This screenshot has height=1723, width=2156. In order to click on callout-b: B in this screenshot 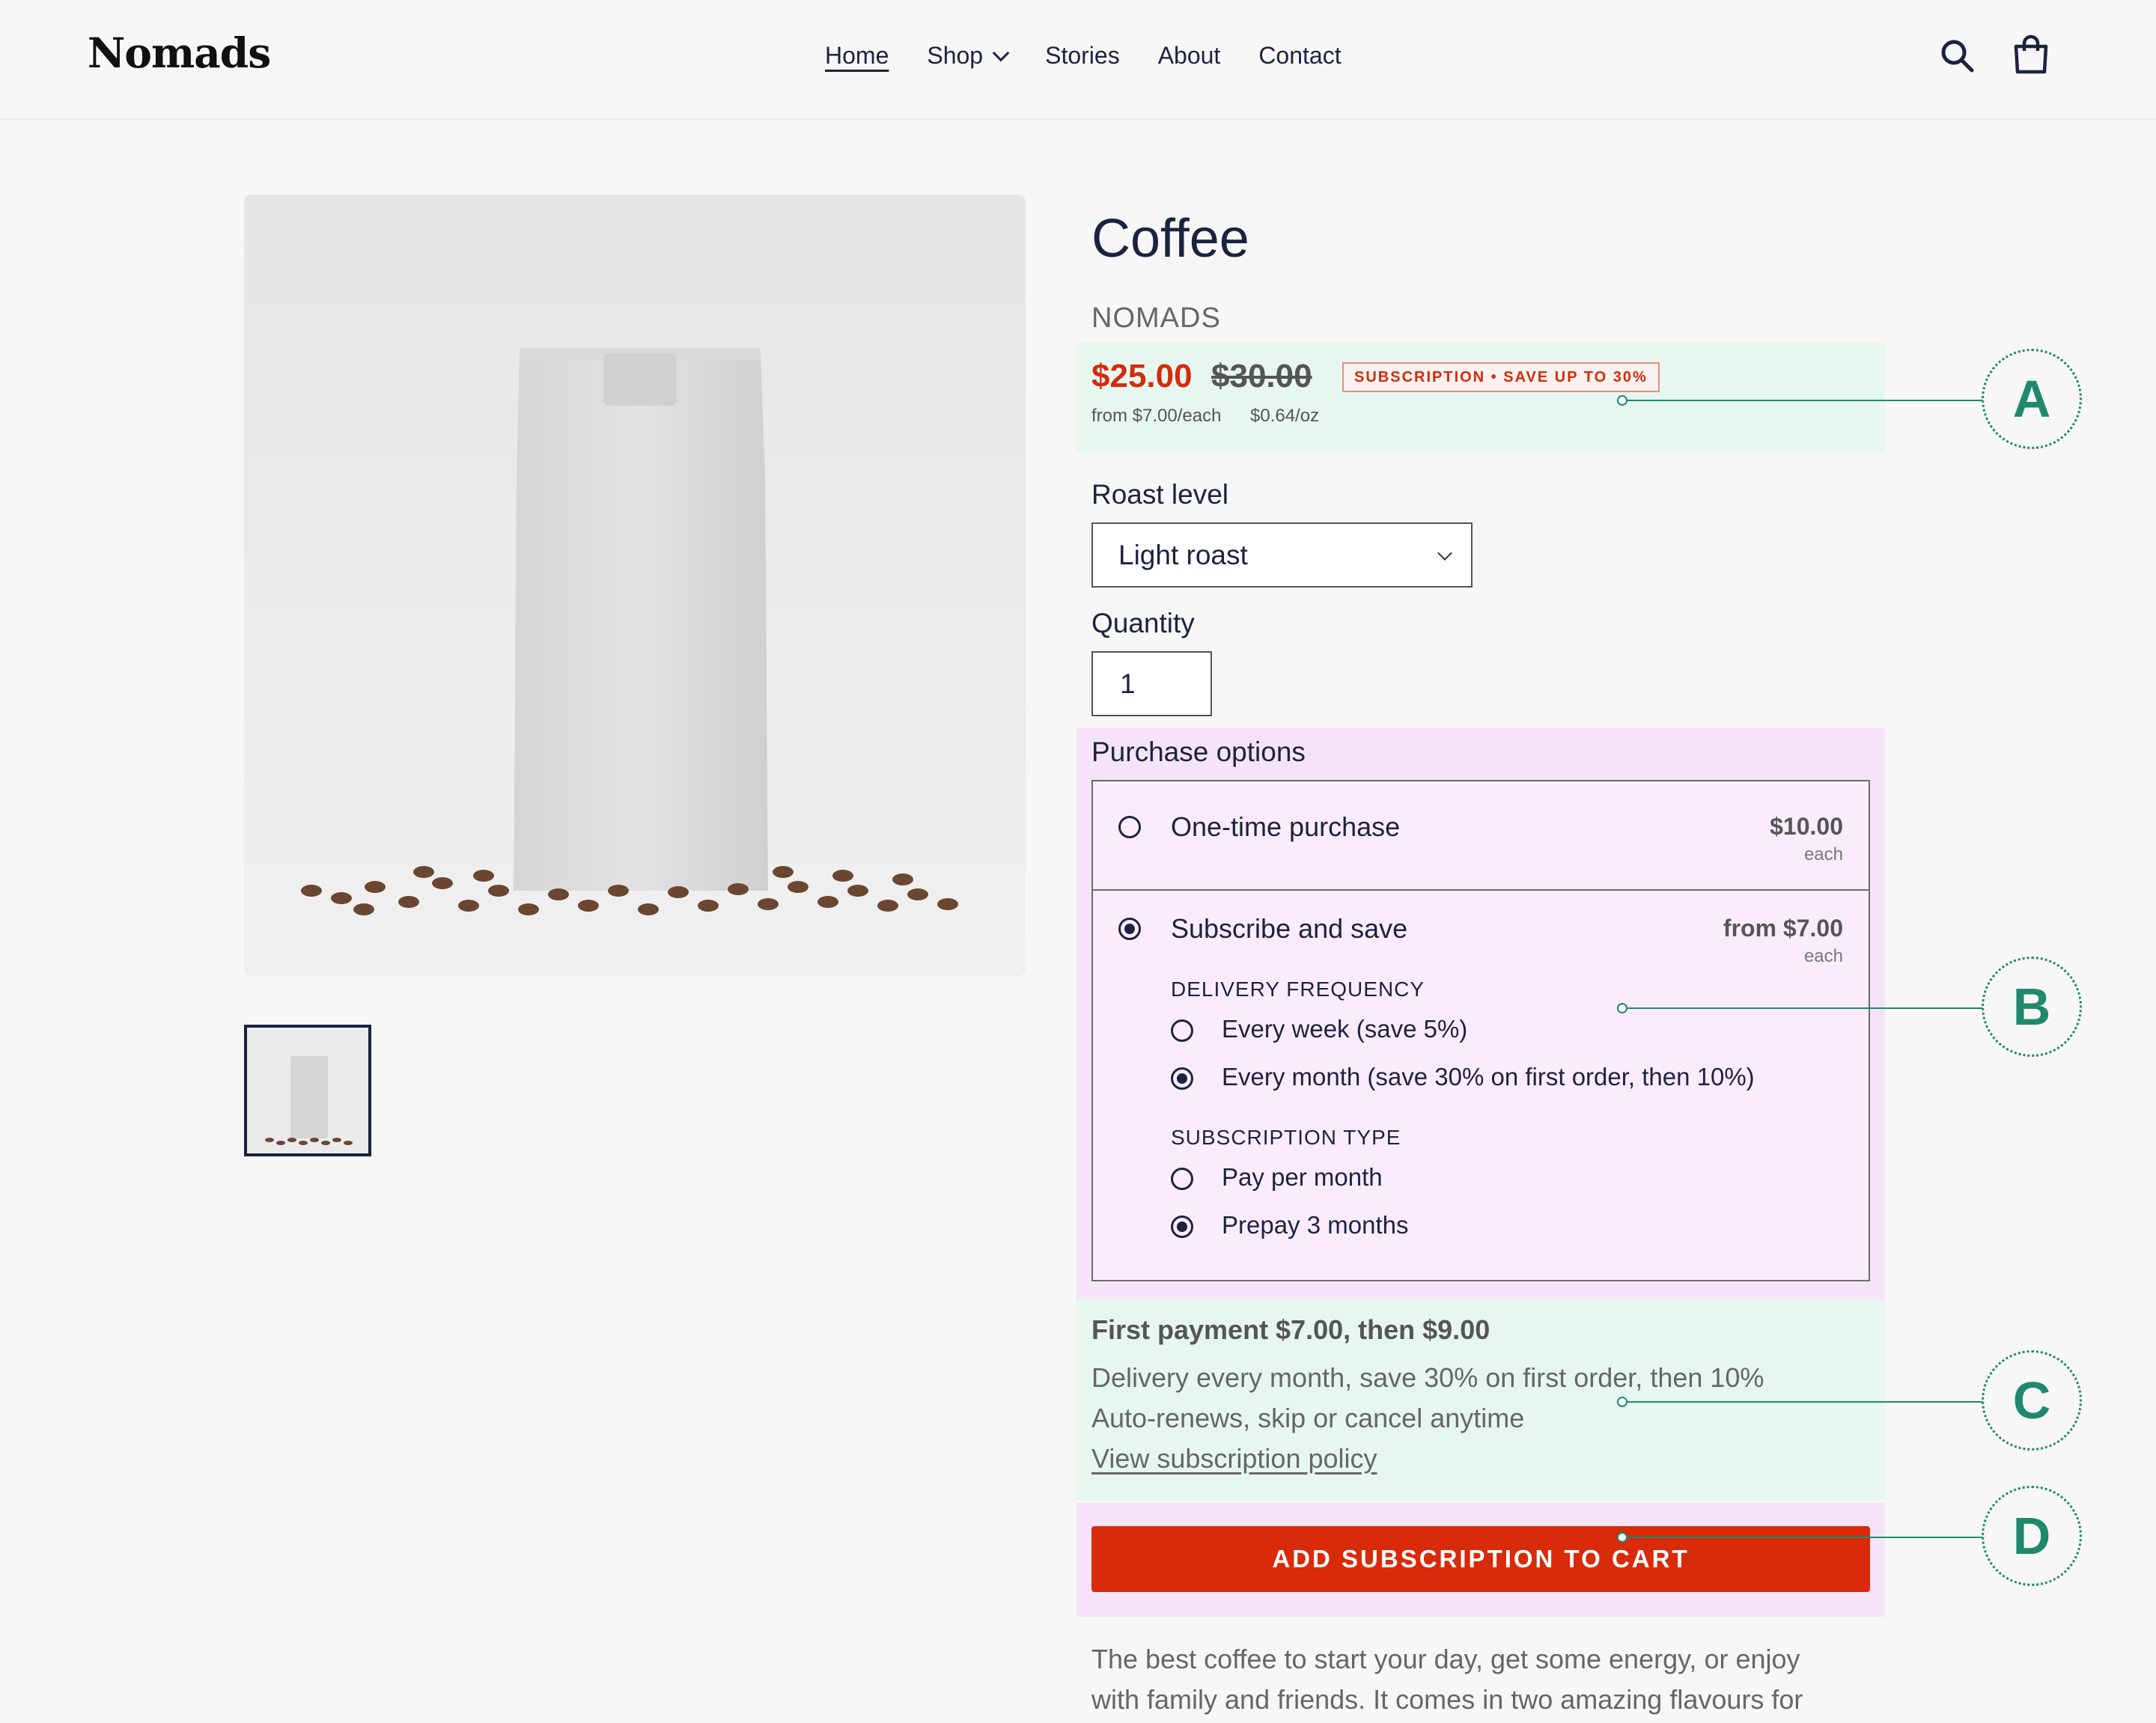, I will do `click(2032, 1007)`.